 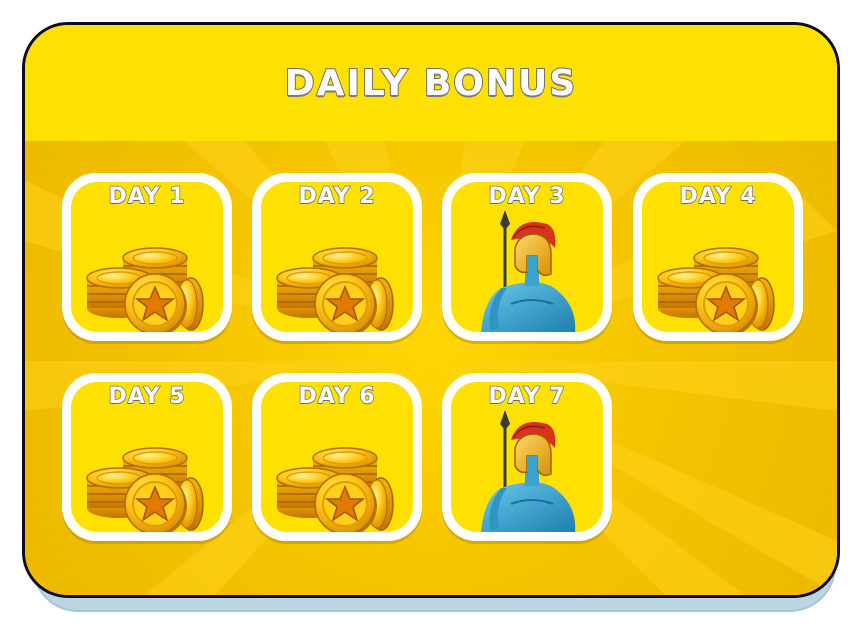 I want to click on day-6-card-inner: DAY 6, so click(x=337, y=457).